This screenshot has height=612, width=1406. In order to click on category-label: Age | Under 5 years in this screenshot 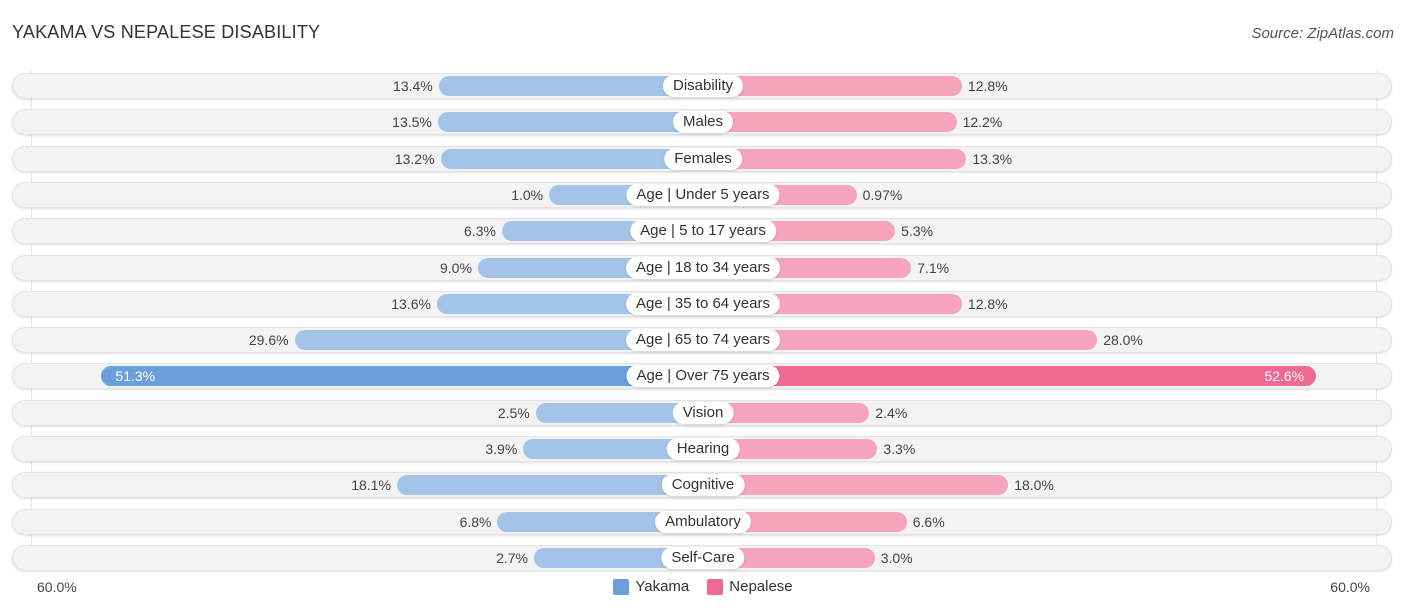, I will do `click(703, 194)`.